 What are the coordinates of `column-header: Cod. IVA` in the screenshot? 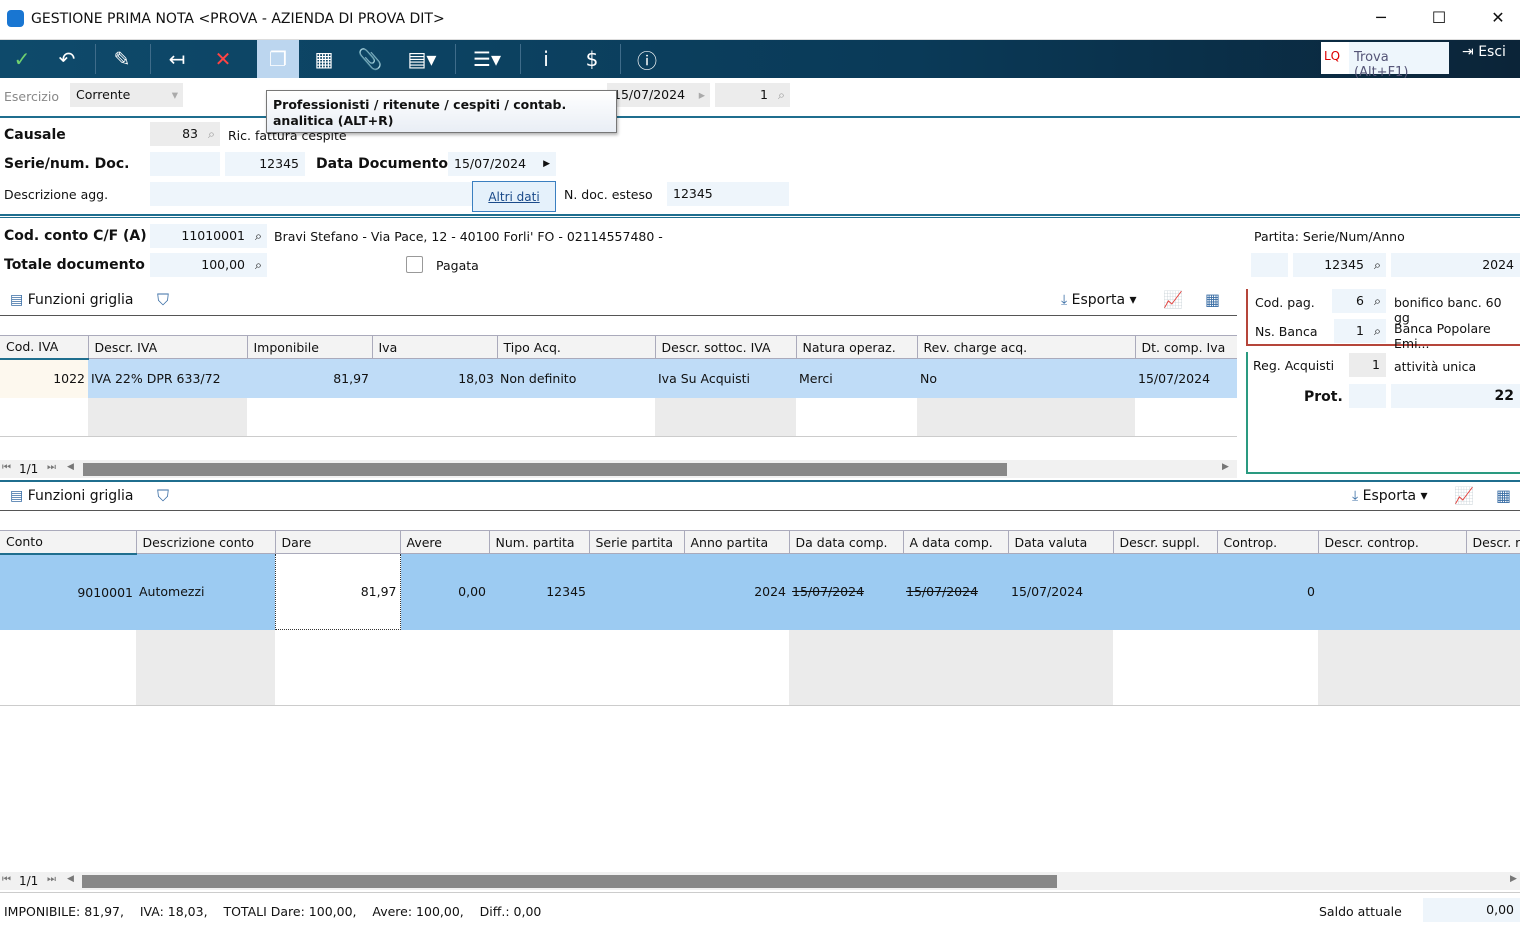 It's located at (44, 347).